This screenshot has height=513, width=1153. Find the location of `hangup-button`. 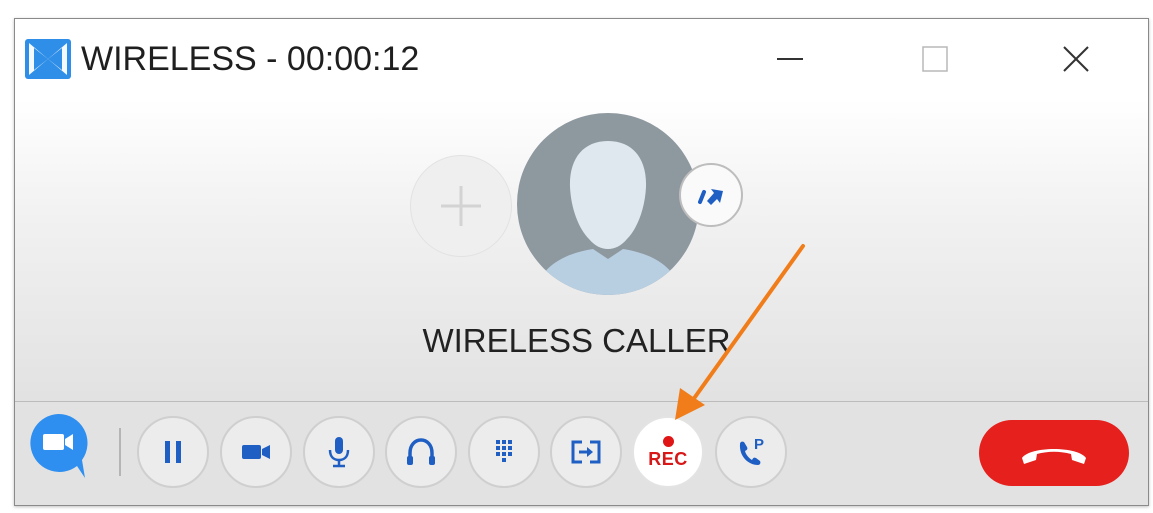

hangup-button is located at coordinates (1054, 453).